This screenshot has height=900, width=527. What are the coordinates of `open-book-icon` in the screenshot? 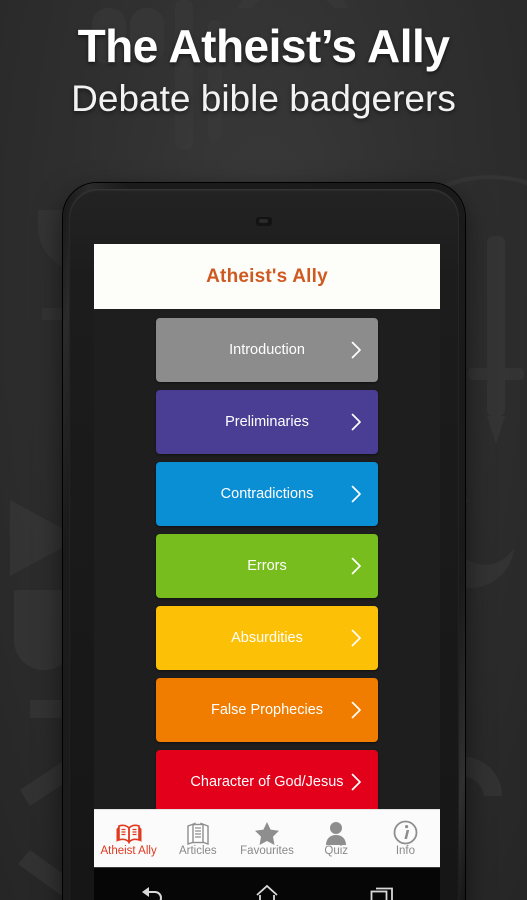 It's located at (129, 832).